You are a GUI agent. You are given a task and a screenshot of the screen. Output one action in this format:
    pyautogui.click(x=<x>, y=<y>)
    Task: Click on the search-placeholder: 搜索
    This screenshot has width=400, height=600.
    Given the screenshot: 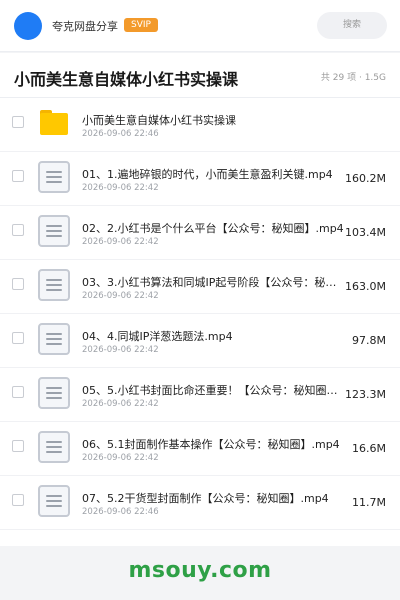 What is the action you would take?
    pyautogui.click(x=351, y=25)
    